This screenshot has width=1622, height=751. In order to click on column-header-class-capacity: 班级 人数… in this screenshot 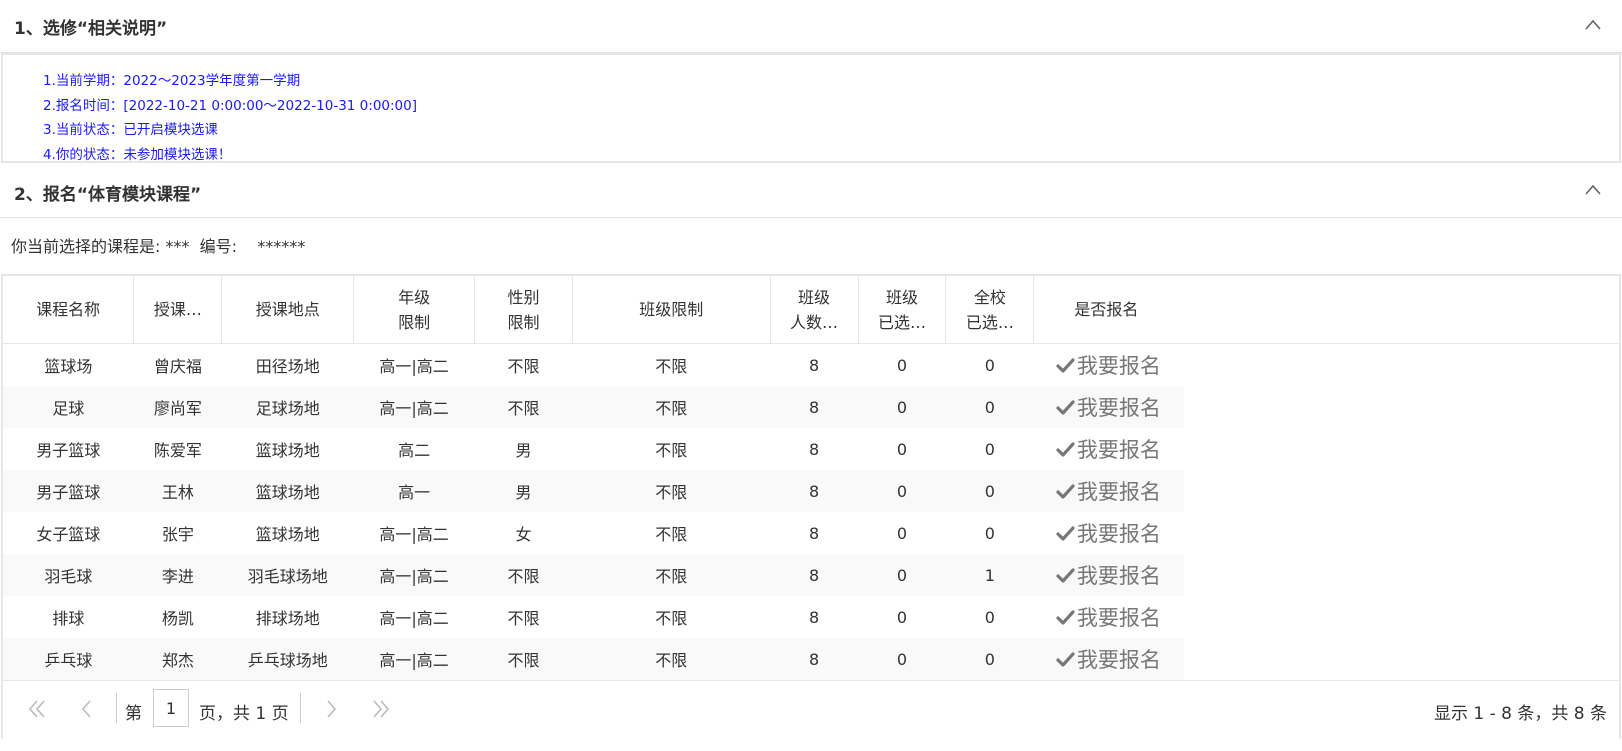, I will do `click(814, 310)`.